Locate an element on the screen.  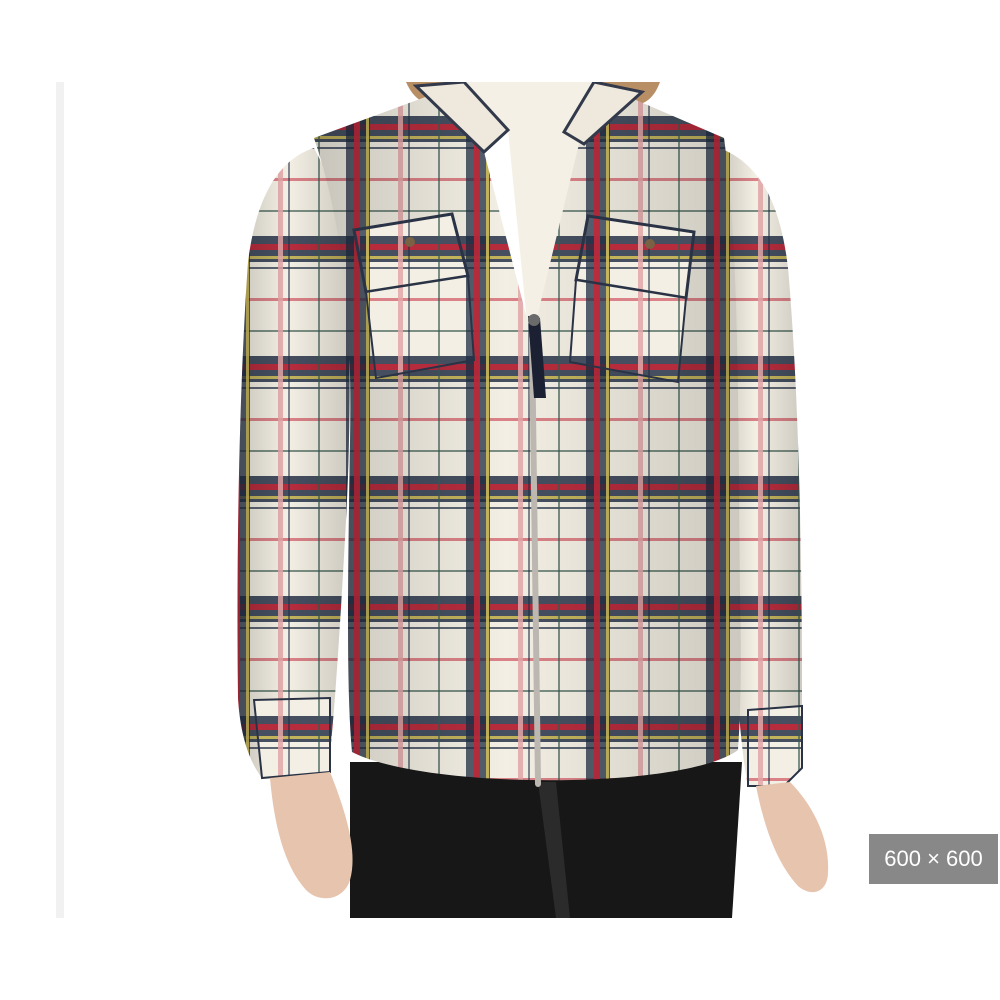
image-size-badge: 600 × 600 is located at coordinates (933, 859).